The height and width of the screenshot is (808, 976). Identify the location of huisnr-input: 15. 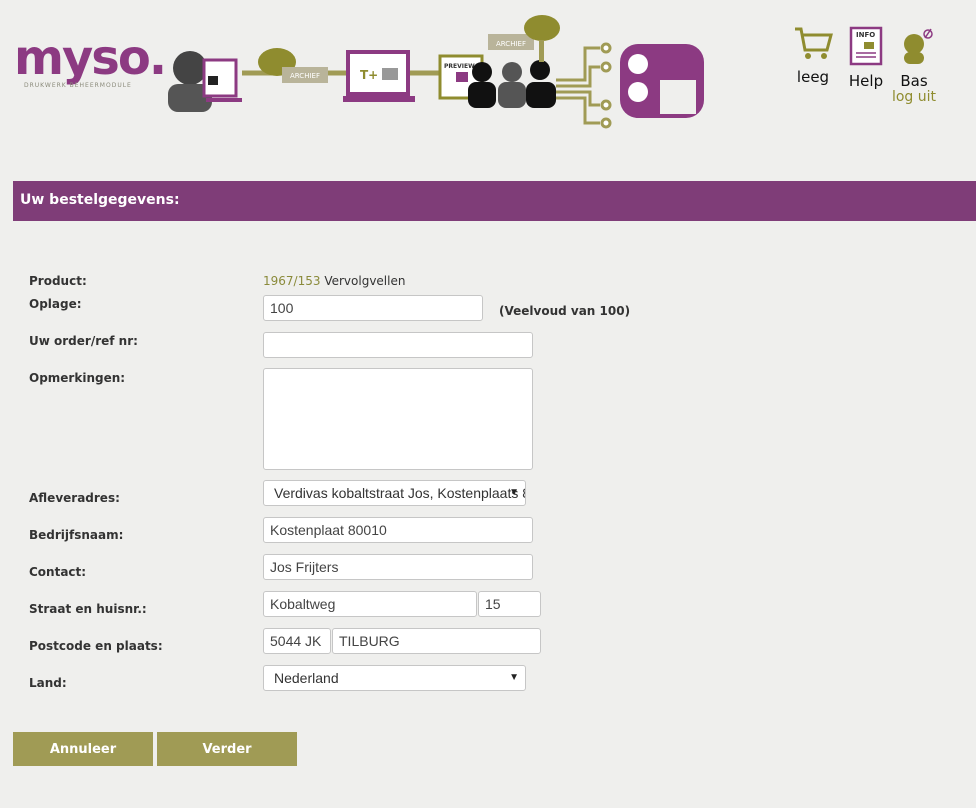
(509, 604).